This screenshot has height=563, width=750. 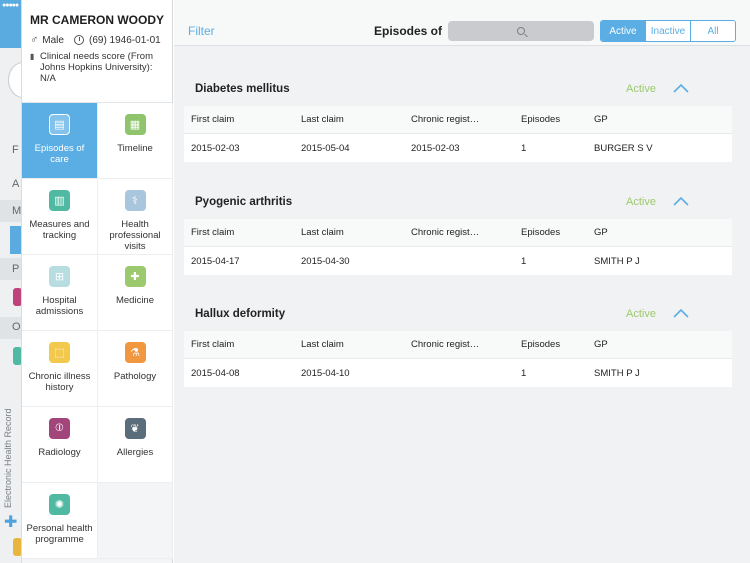 What do you see at coordinates (15, 240) in the screenshot?
I see `background-selection` at bounding box center [15, 240].